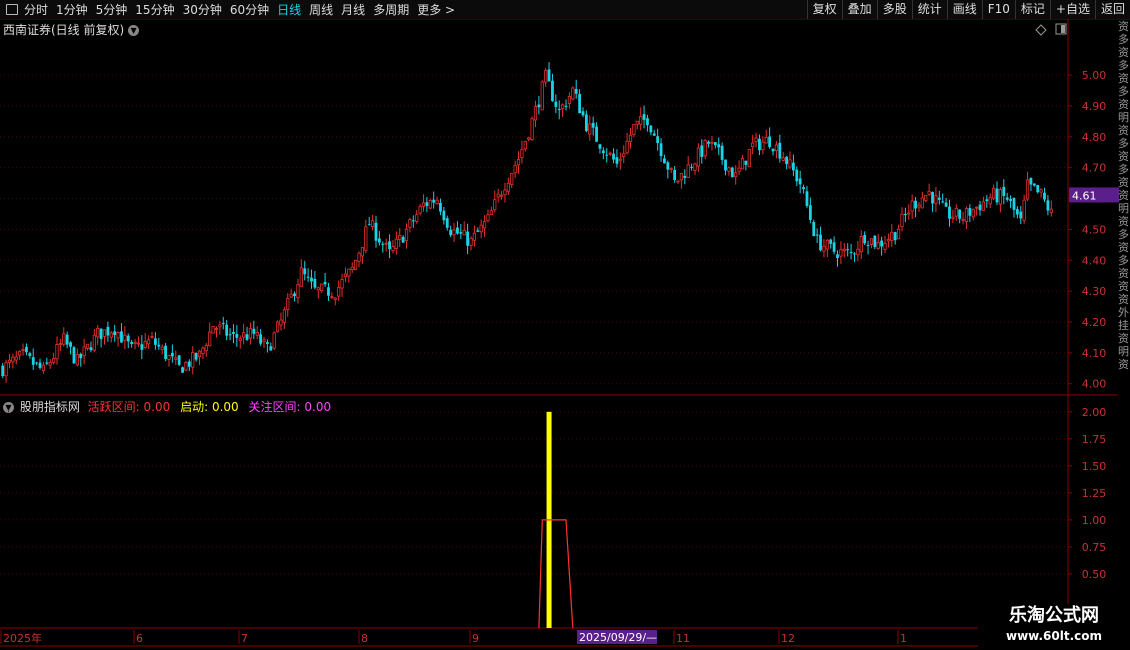 The image size is (1130, 650). What do you see at coordinates (683, 638) in the screenshot?
I see `time-axis-label: 11` at bounding box center [683, 638].